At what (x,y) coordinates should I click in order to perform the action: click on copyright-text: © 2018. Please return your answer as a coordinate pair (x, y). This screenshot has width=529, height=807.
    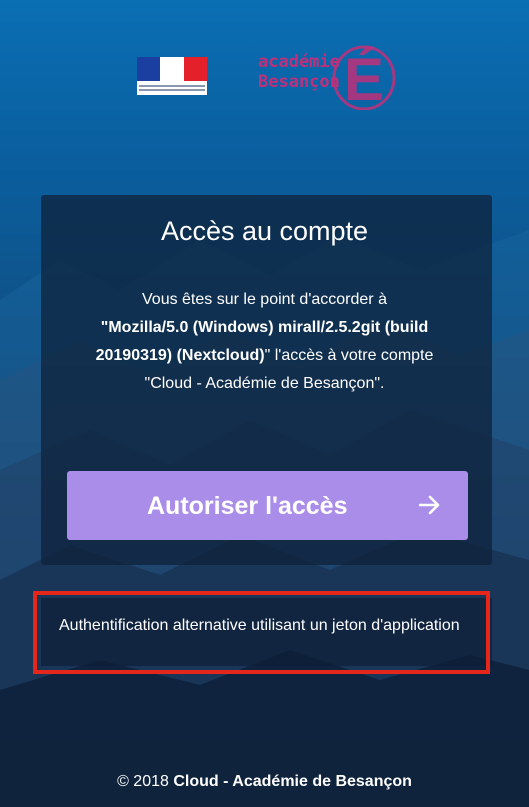
    Looking at the image, I should click on (145, 781).